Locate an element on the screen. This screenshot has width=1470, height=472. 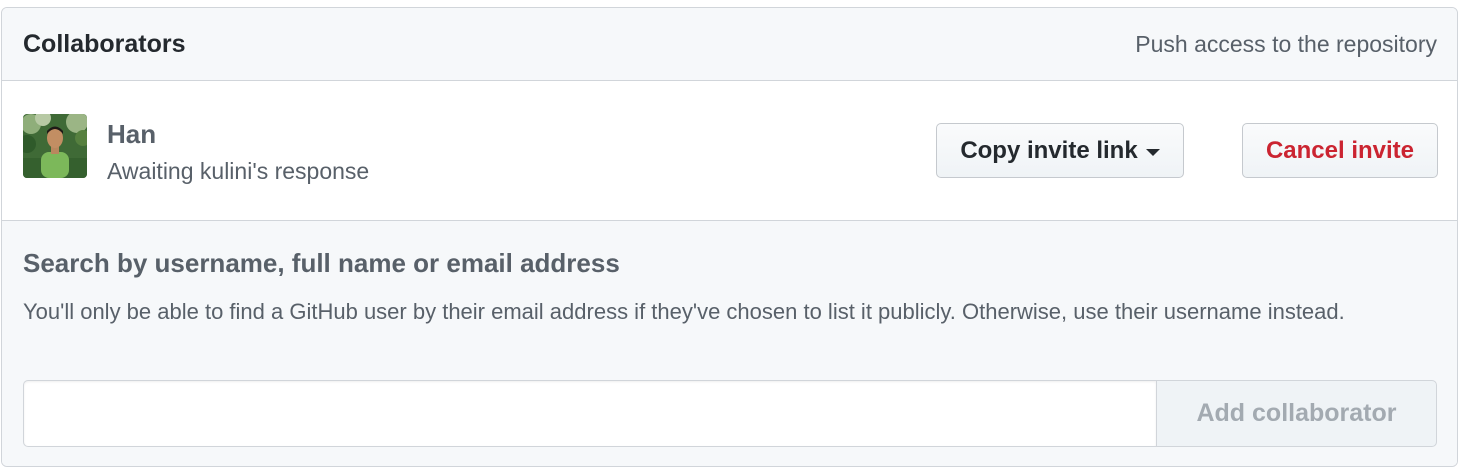
add-collaborator-label: Add collaborator is located at coordinates (1296, 413).